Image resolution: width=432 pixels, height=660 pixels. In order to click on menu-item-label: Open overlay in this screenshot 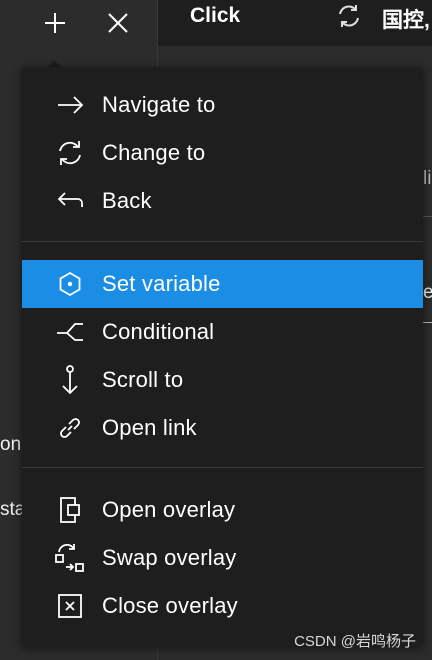, I will do `click(169, 509)`.